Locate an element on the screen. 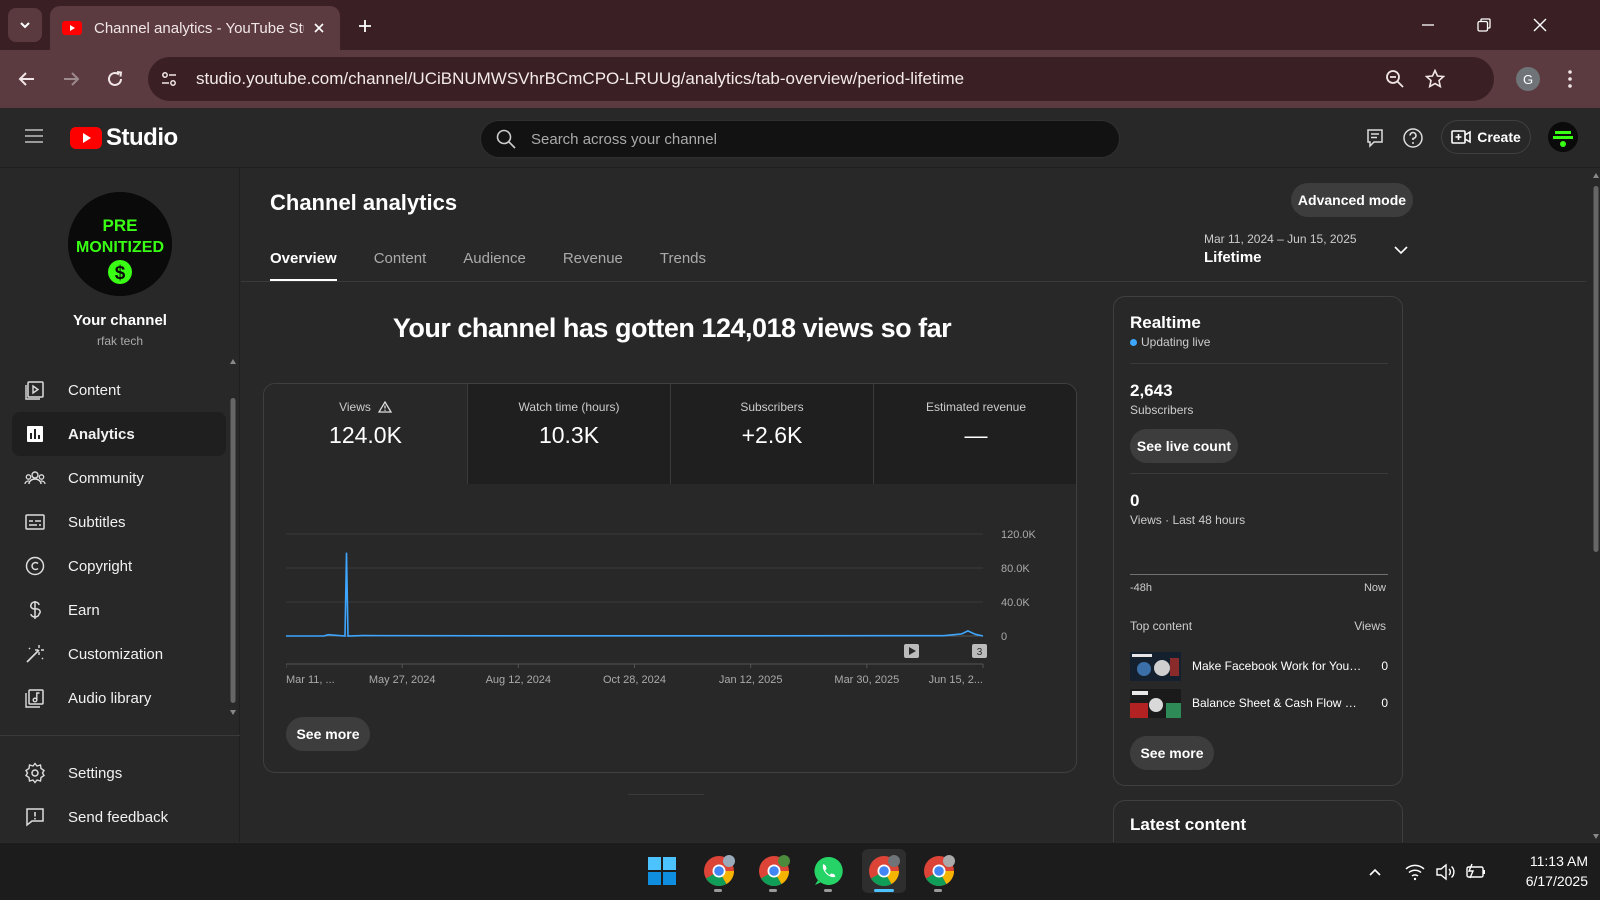  channel-search-input: Search across your channel is located at coordinates (800, 139).